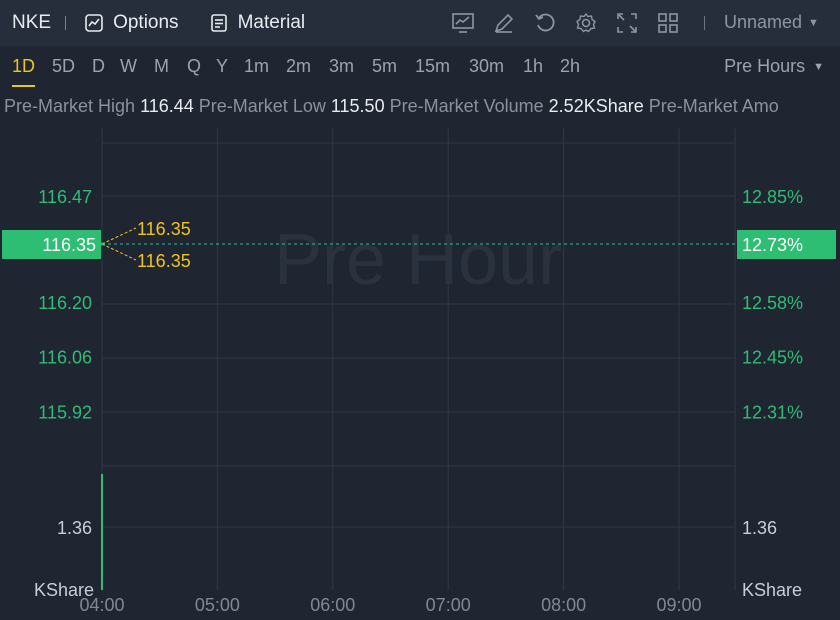 This screenshot has height=620, width=840. I want to click on pre-market-amount-label: Pre-Market Amo, so click(713, 106).